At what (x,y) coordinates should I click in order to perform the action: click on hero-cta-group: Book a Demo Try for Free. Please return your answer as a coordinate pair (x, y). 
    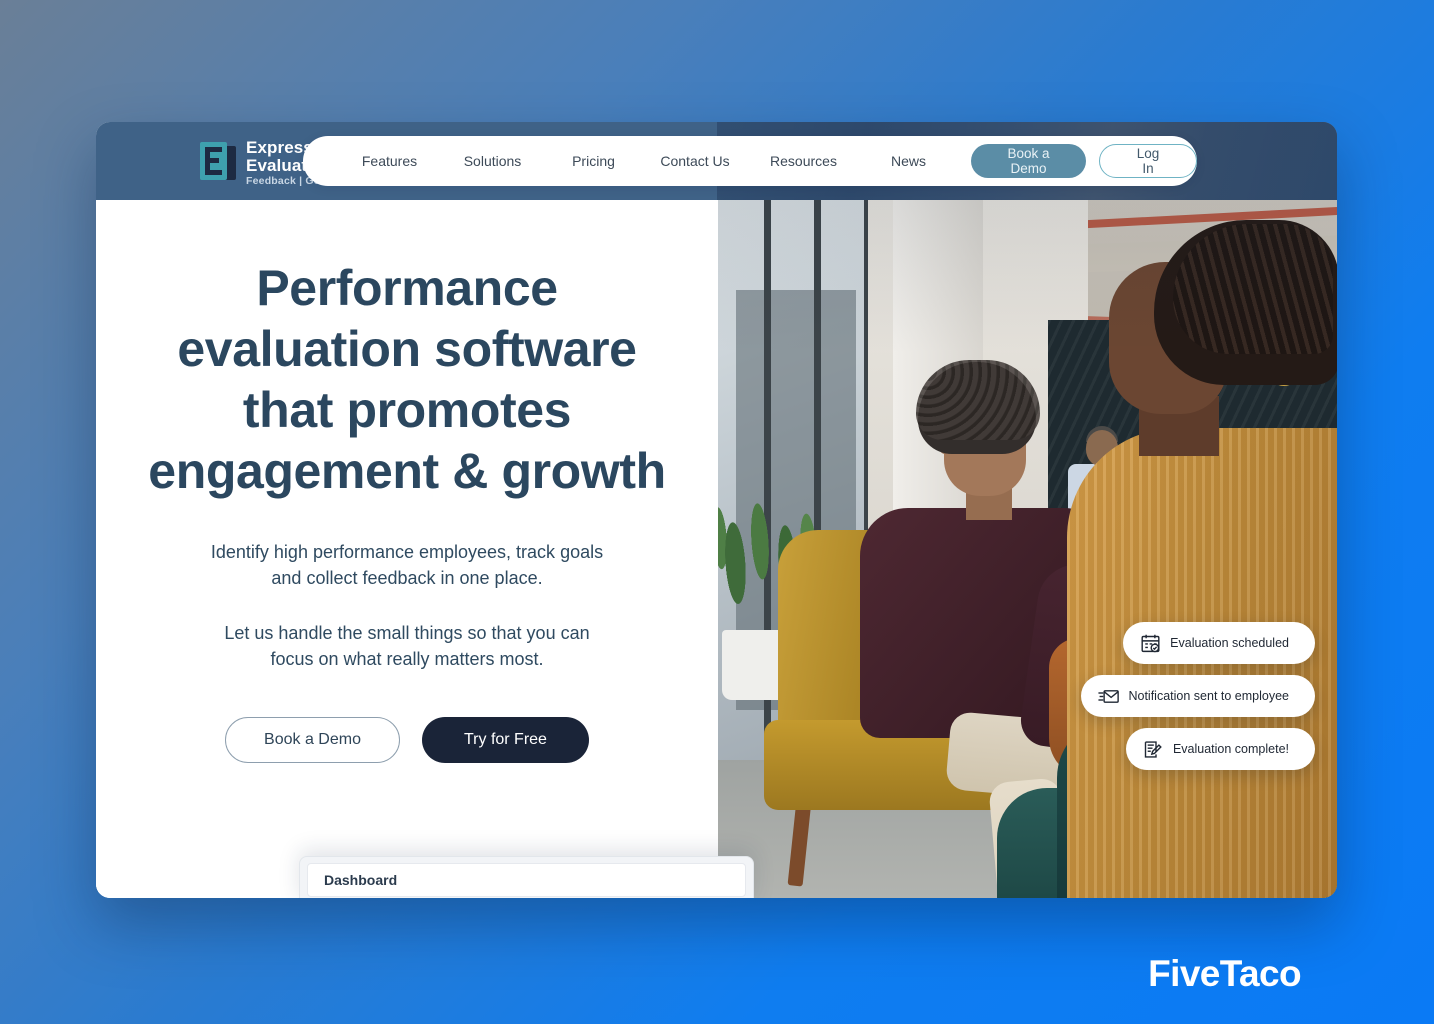
    Looking at the image, I should click on (407, 740).